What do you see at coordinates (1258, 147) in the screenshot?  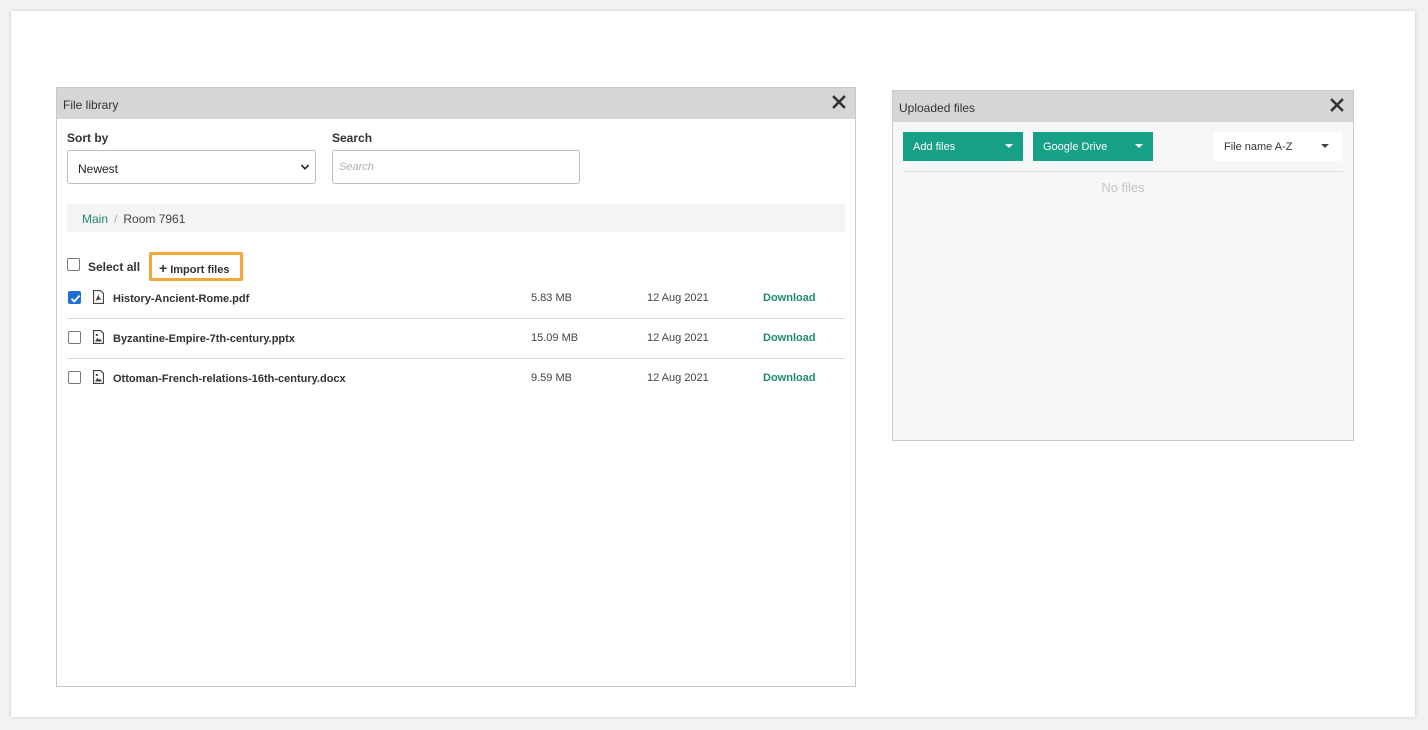 I see `uploaded-sort-value: File name A-Z` at bounding box center [1258, 147].